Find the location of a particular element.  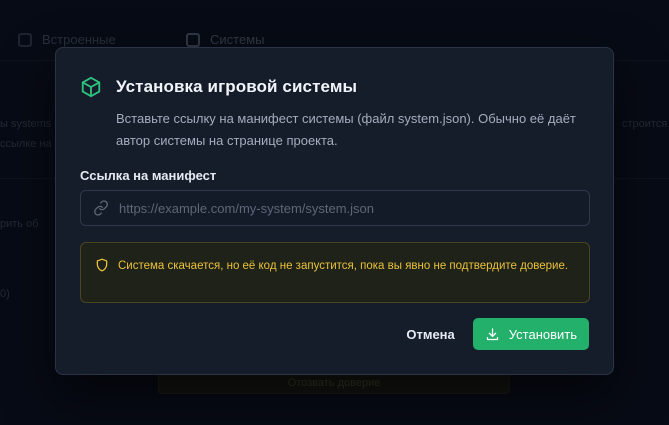

download-icon is located at coordinates (492, 334).